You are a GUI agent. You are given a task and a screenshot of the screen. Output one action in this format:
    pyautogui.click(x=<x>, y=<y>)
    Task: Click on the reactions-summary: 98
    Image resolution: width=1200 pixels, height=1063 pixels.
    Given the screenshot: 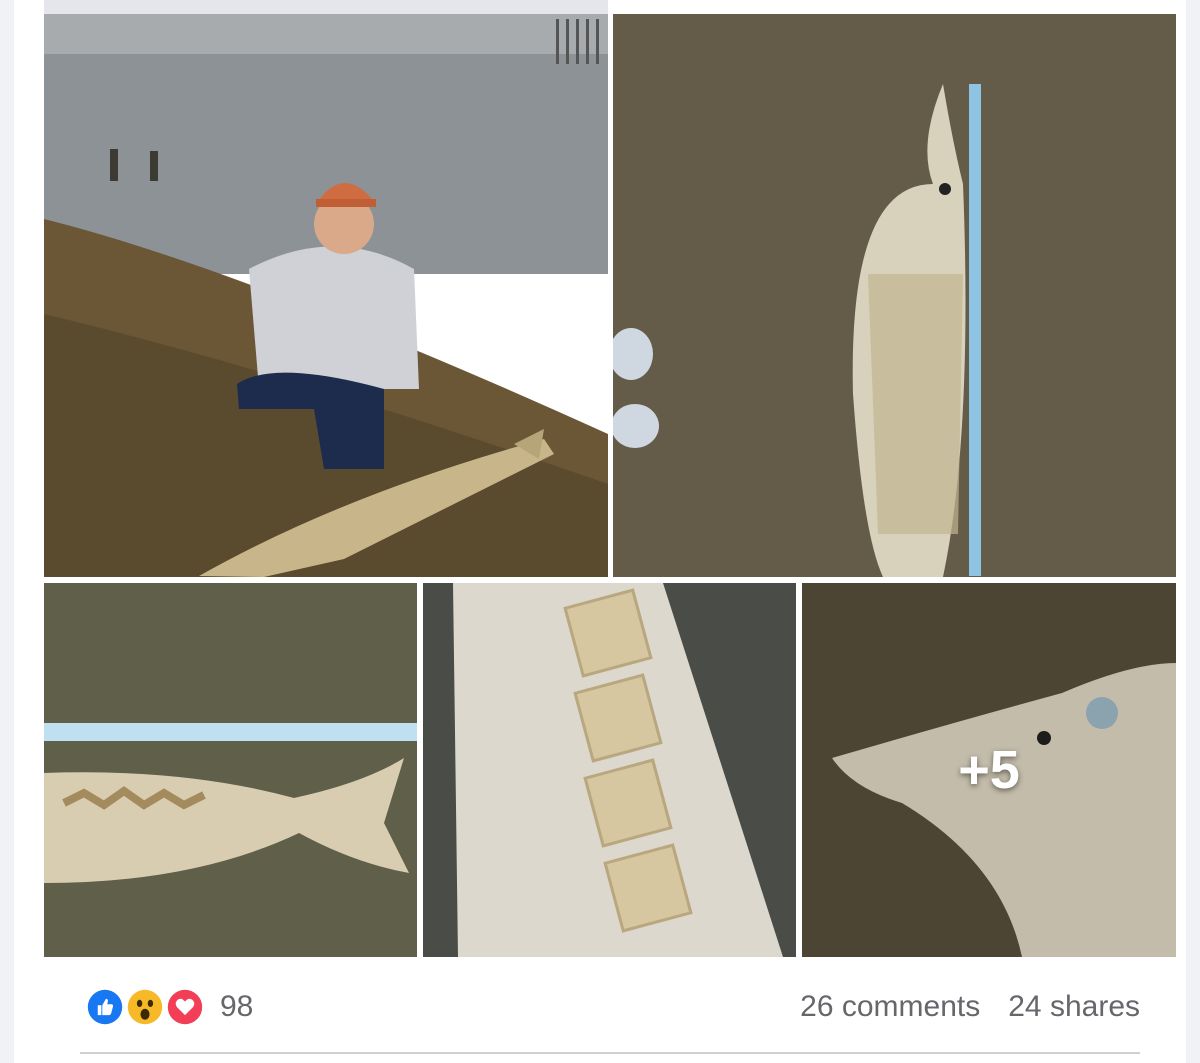 What is the action you would take?
    pyautogui.click(x=168, y=1007)
    